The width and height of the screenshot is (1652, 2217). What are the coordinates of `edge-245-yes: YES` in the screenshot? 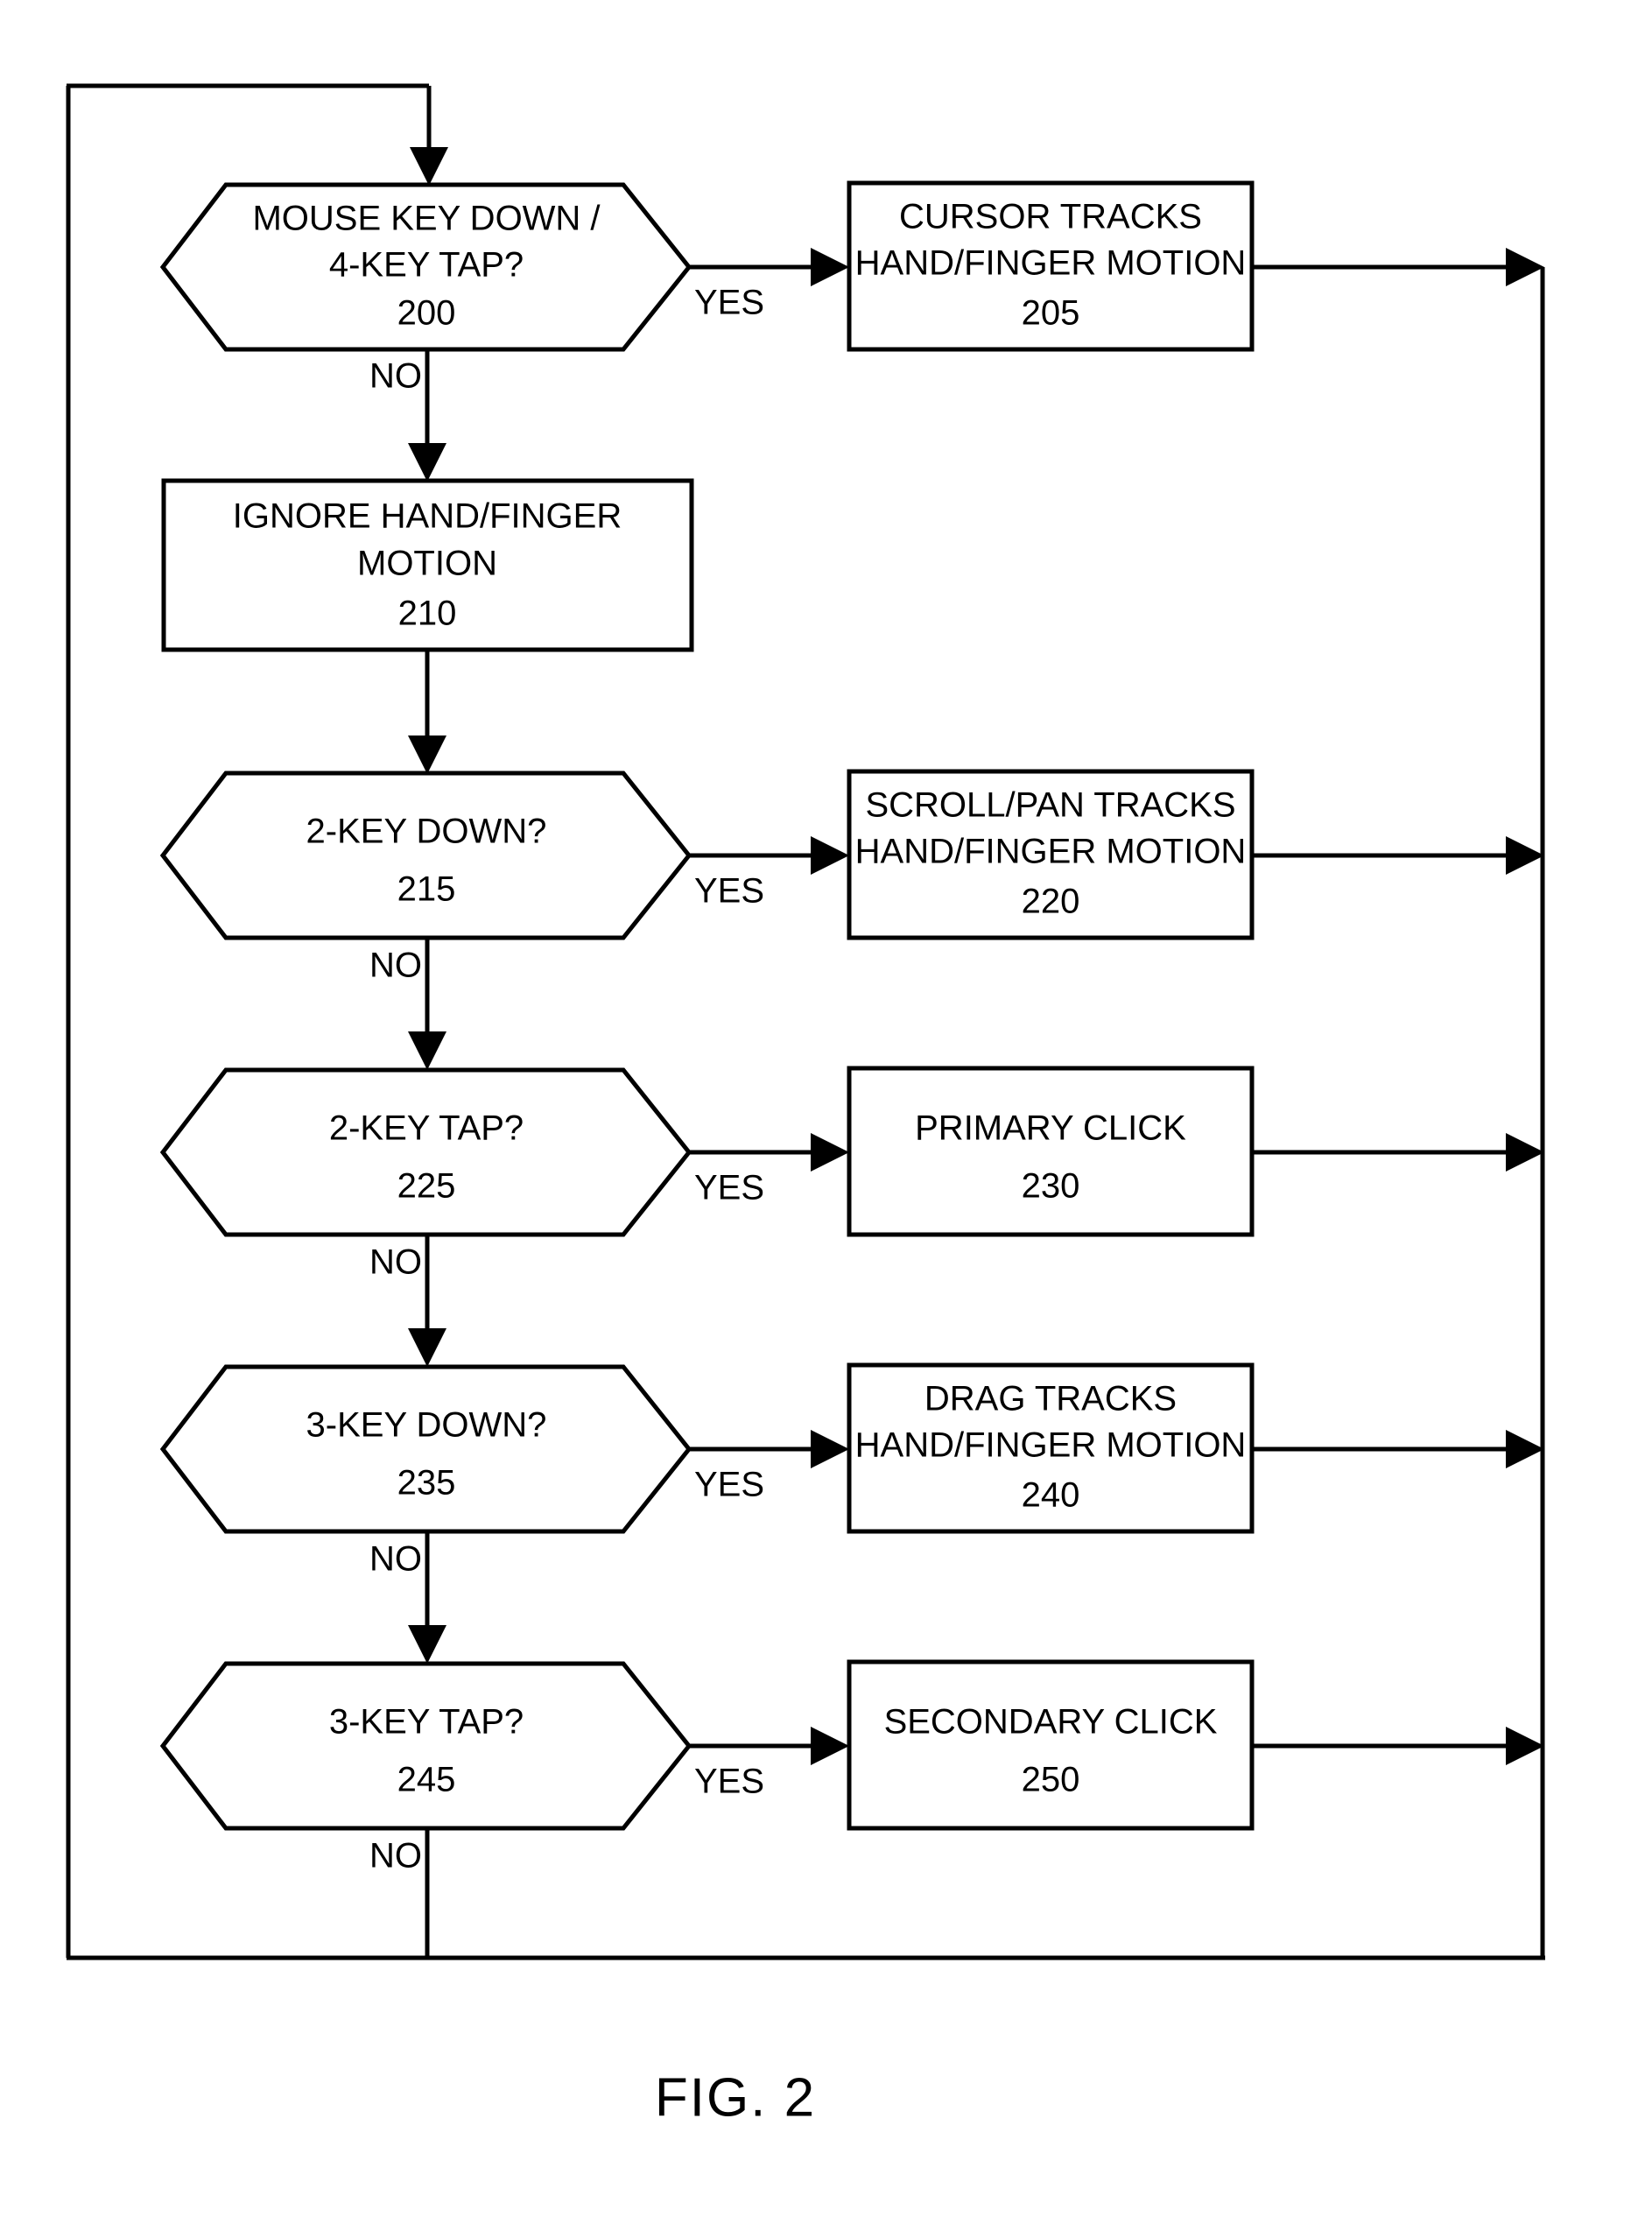 It's located at (769, 1764).